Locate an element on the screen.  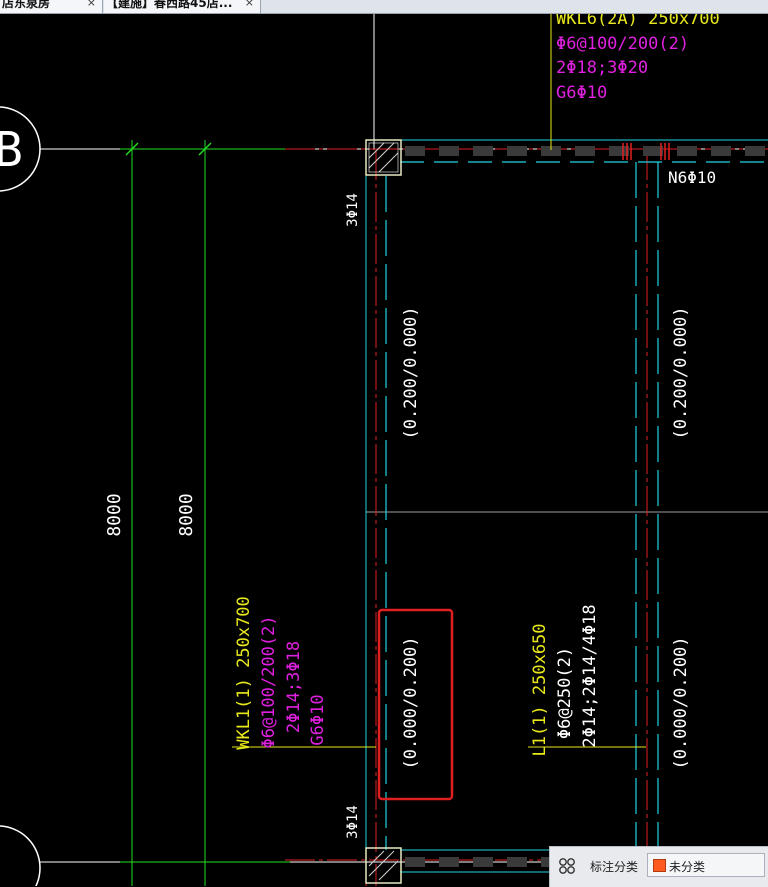
document-tab-bar: 店东泉房 × 【建施】春西路45店... × is located at coordinates (384, 7).